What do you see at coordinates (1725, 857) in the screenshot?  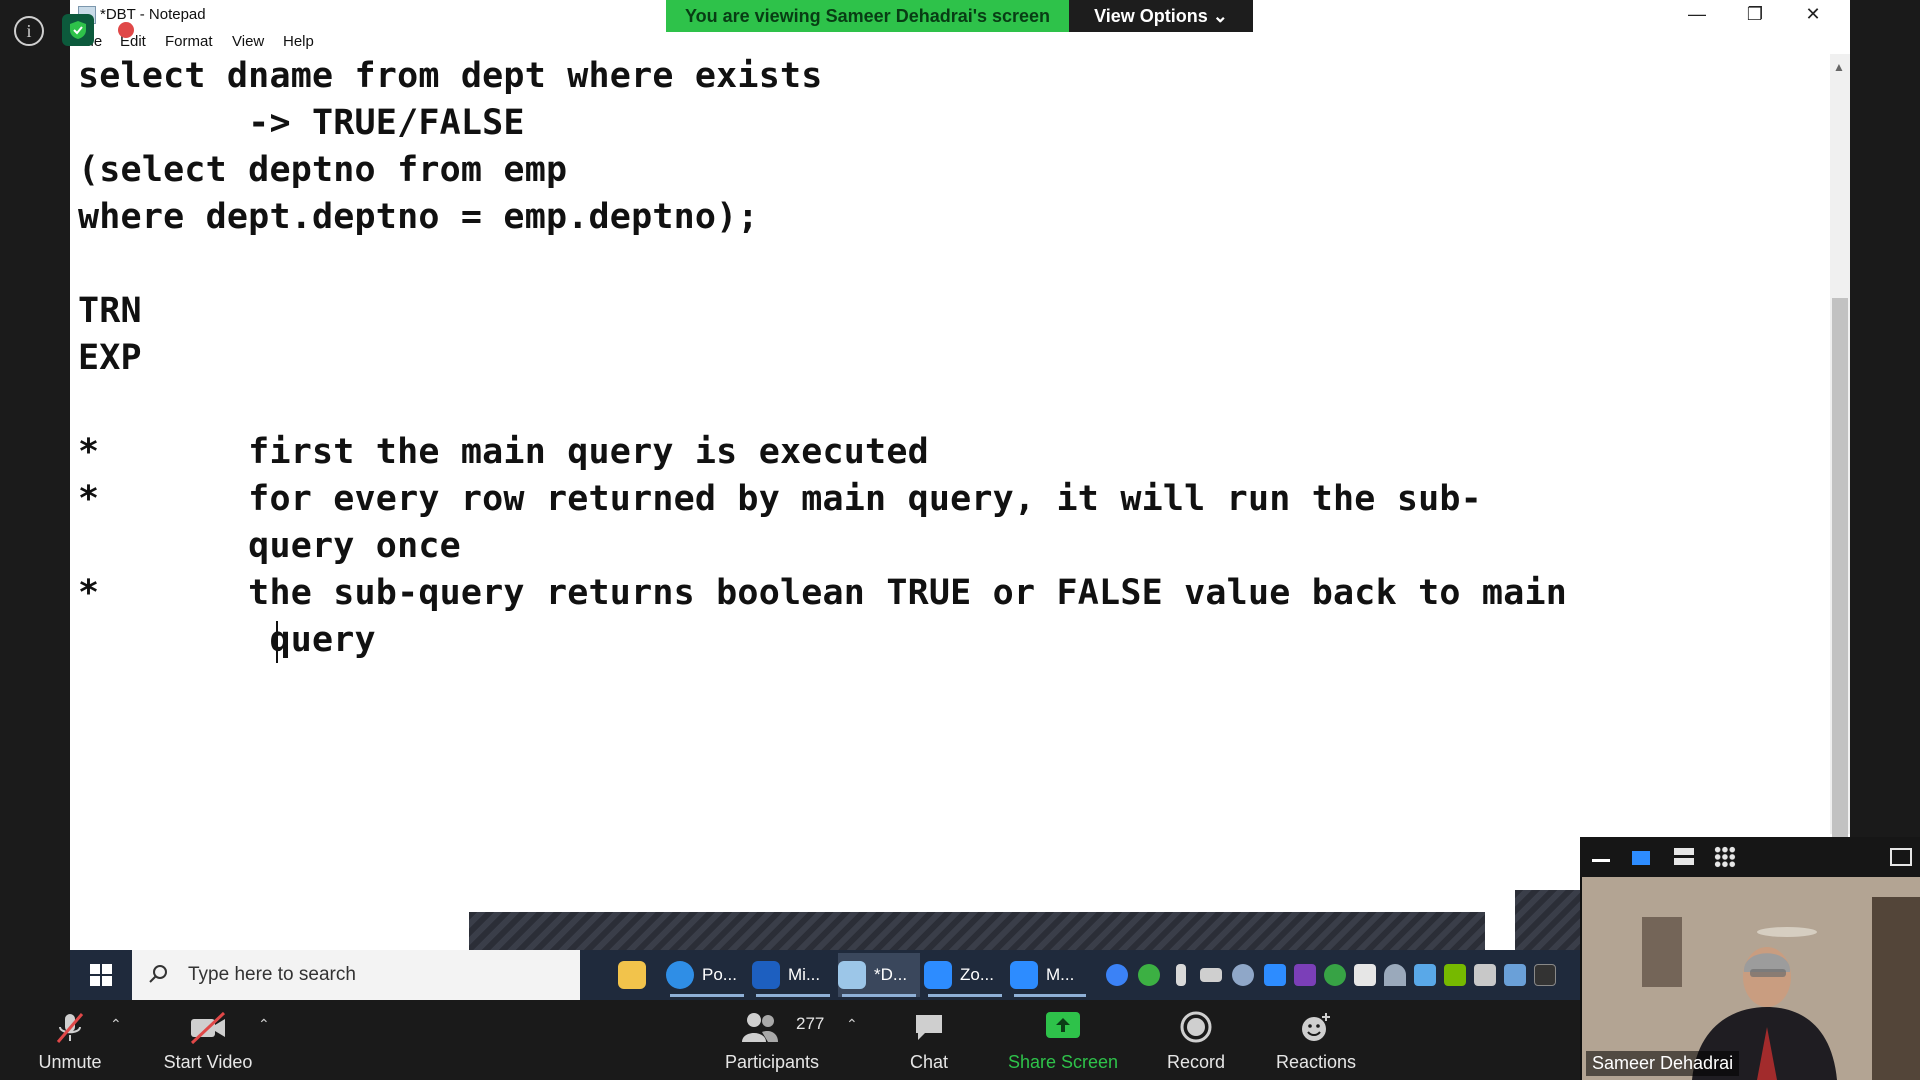 I see `gallery-view-icon` at bounding box center [1725, 857].